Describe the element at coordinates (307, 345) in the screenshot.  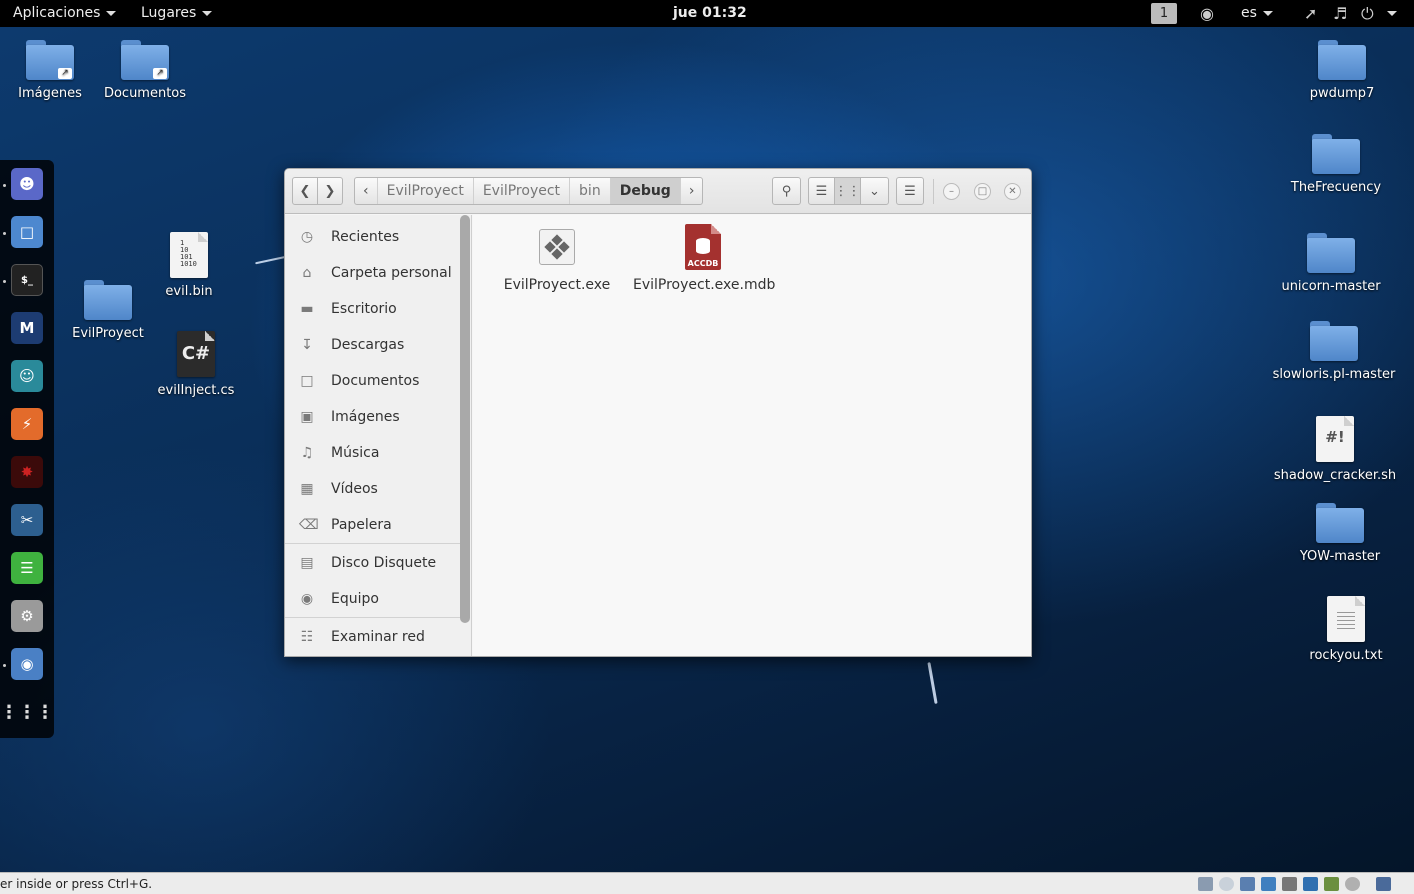
I see `download-icon: ↧` at that location.